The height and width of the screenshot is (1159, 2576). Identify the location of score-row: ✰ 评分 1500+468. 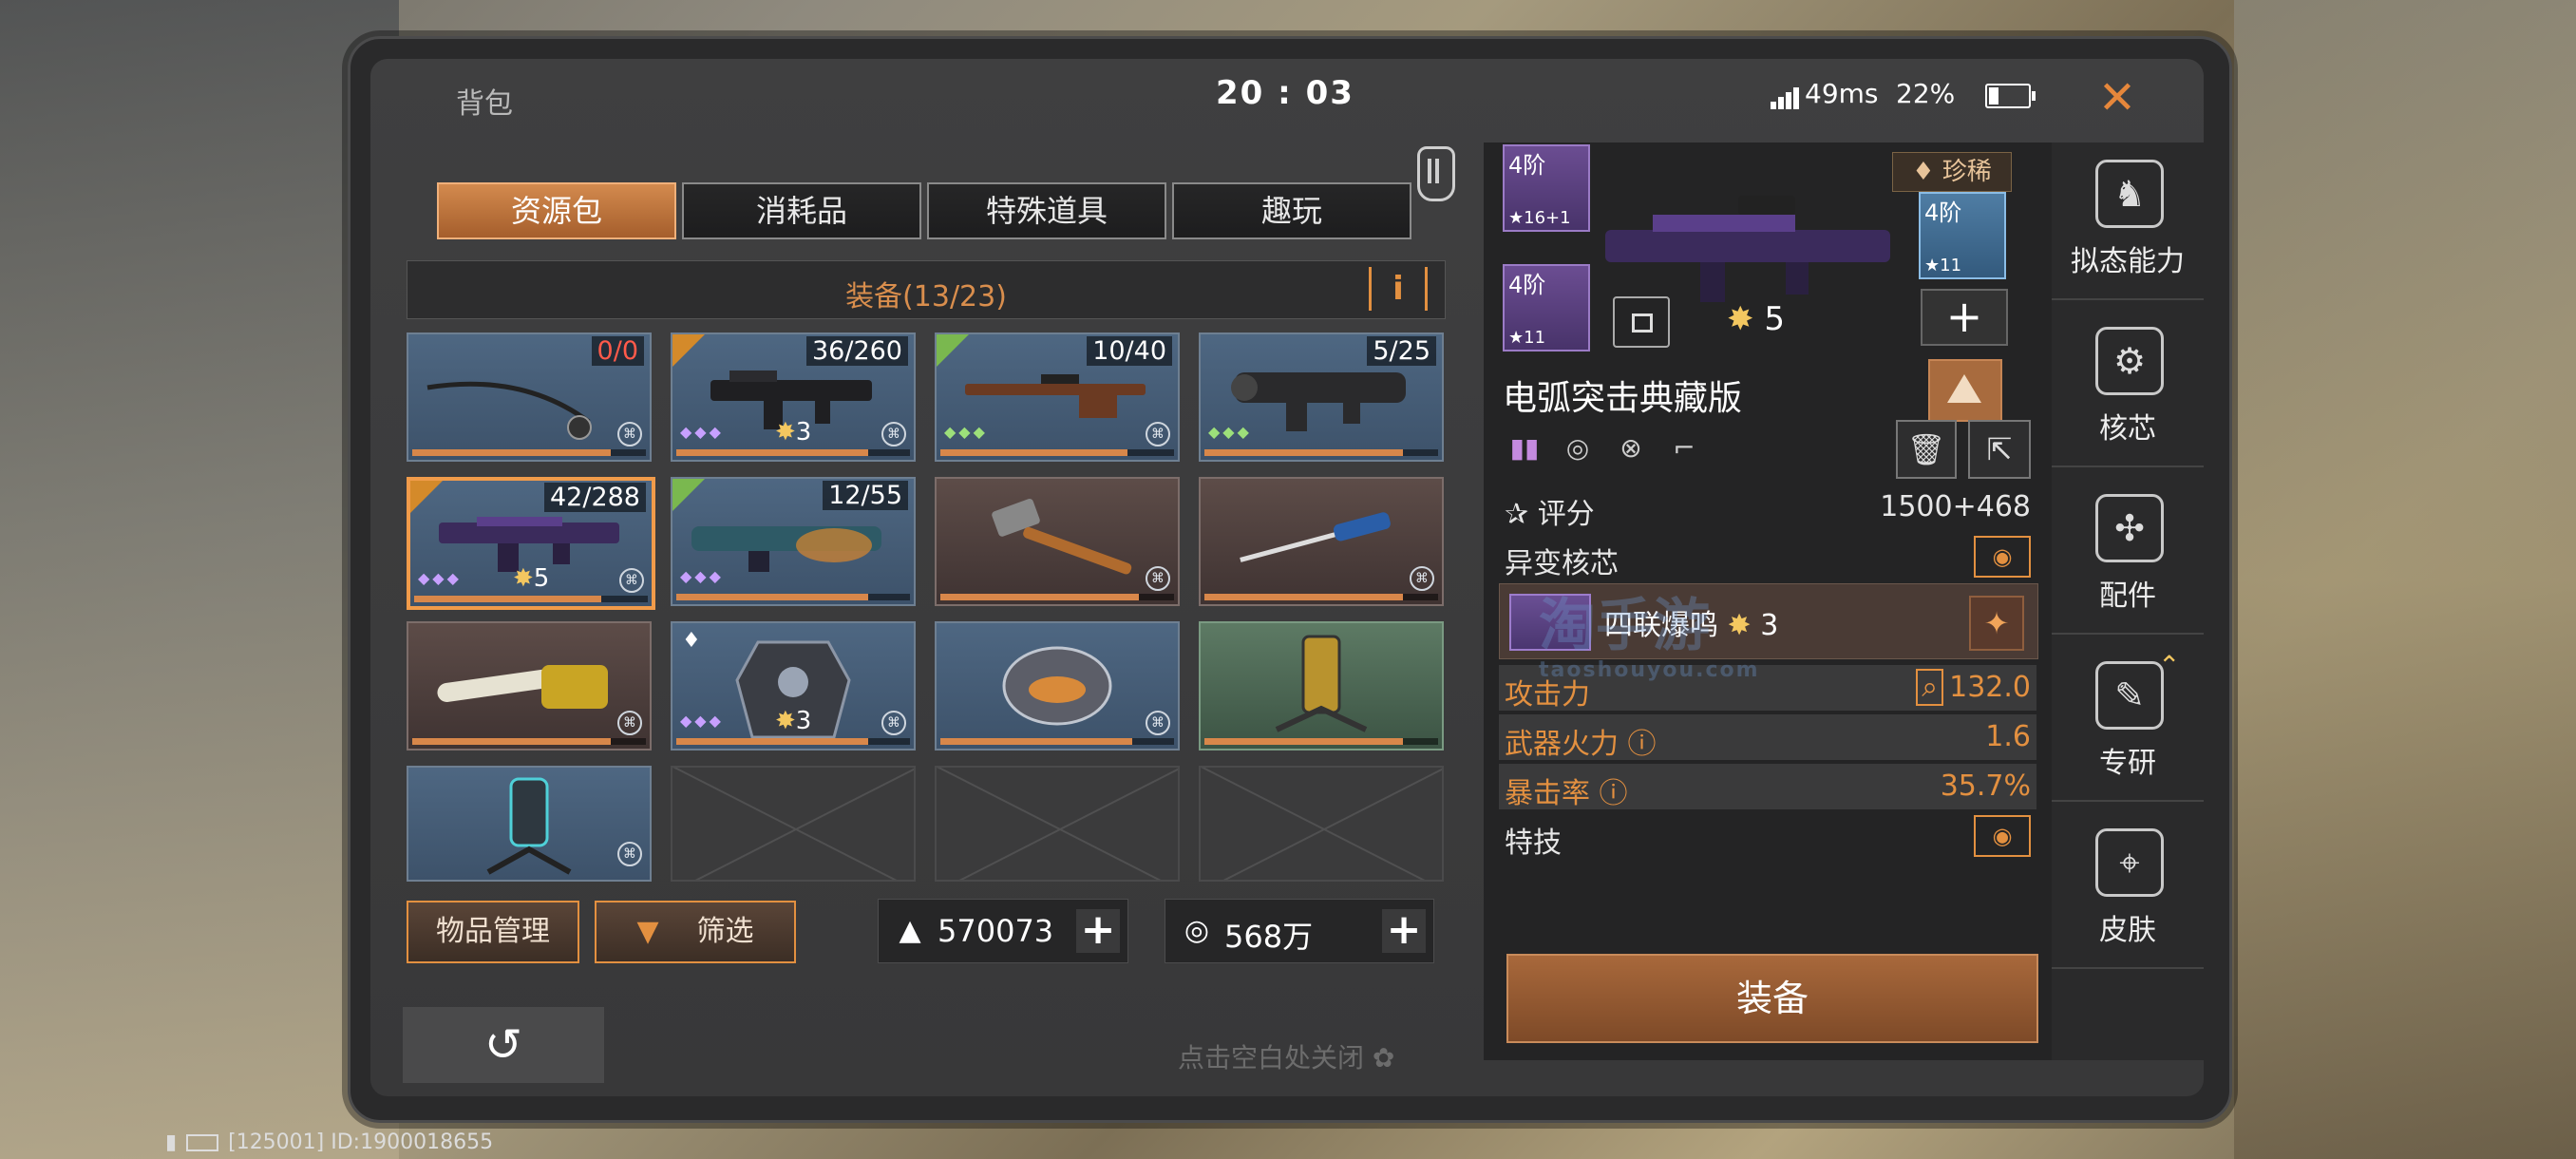
(1767, 507).